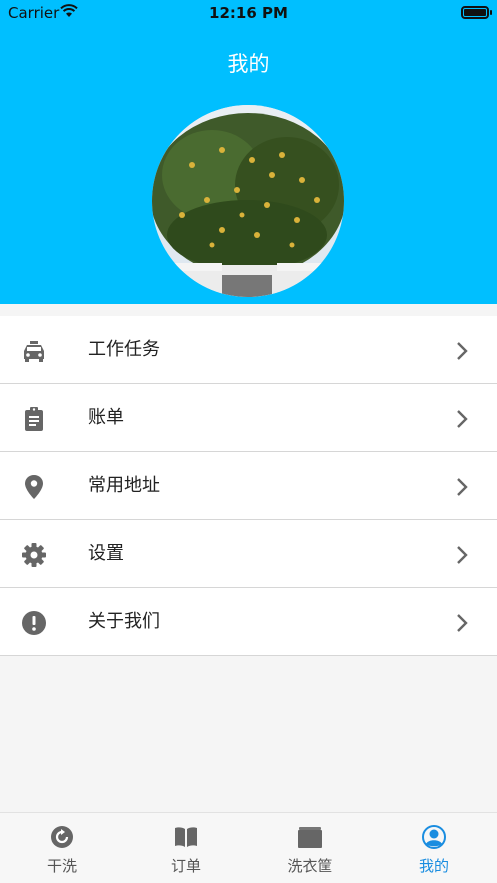 The width and height of the screenshot is (497, 883). What do you see at coordinates (106, 417) in the screenshot?
I see `menu-item-label: 账单` at bounding box center [106, 417].